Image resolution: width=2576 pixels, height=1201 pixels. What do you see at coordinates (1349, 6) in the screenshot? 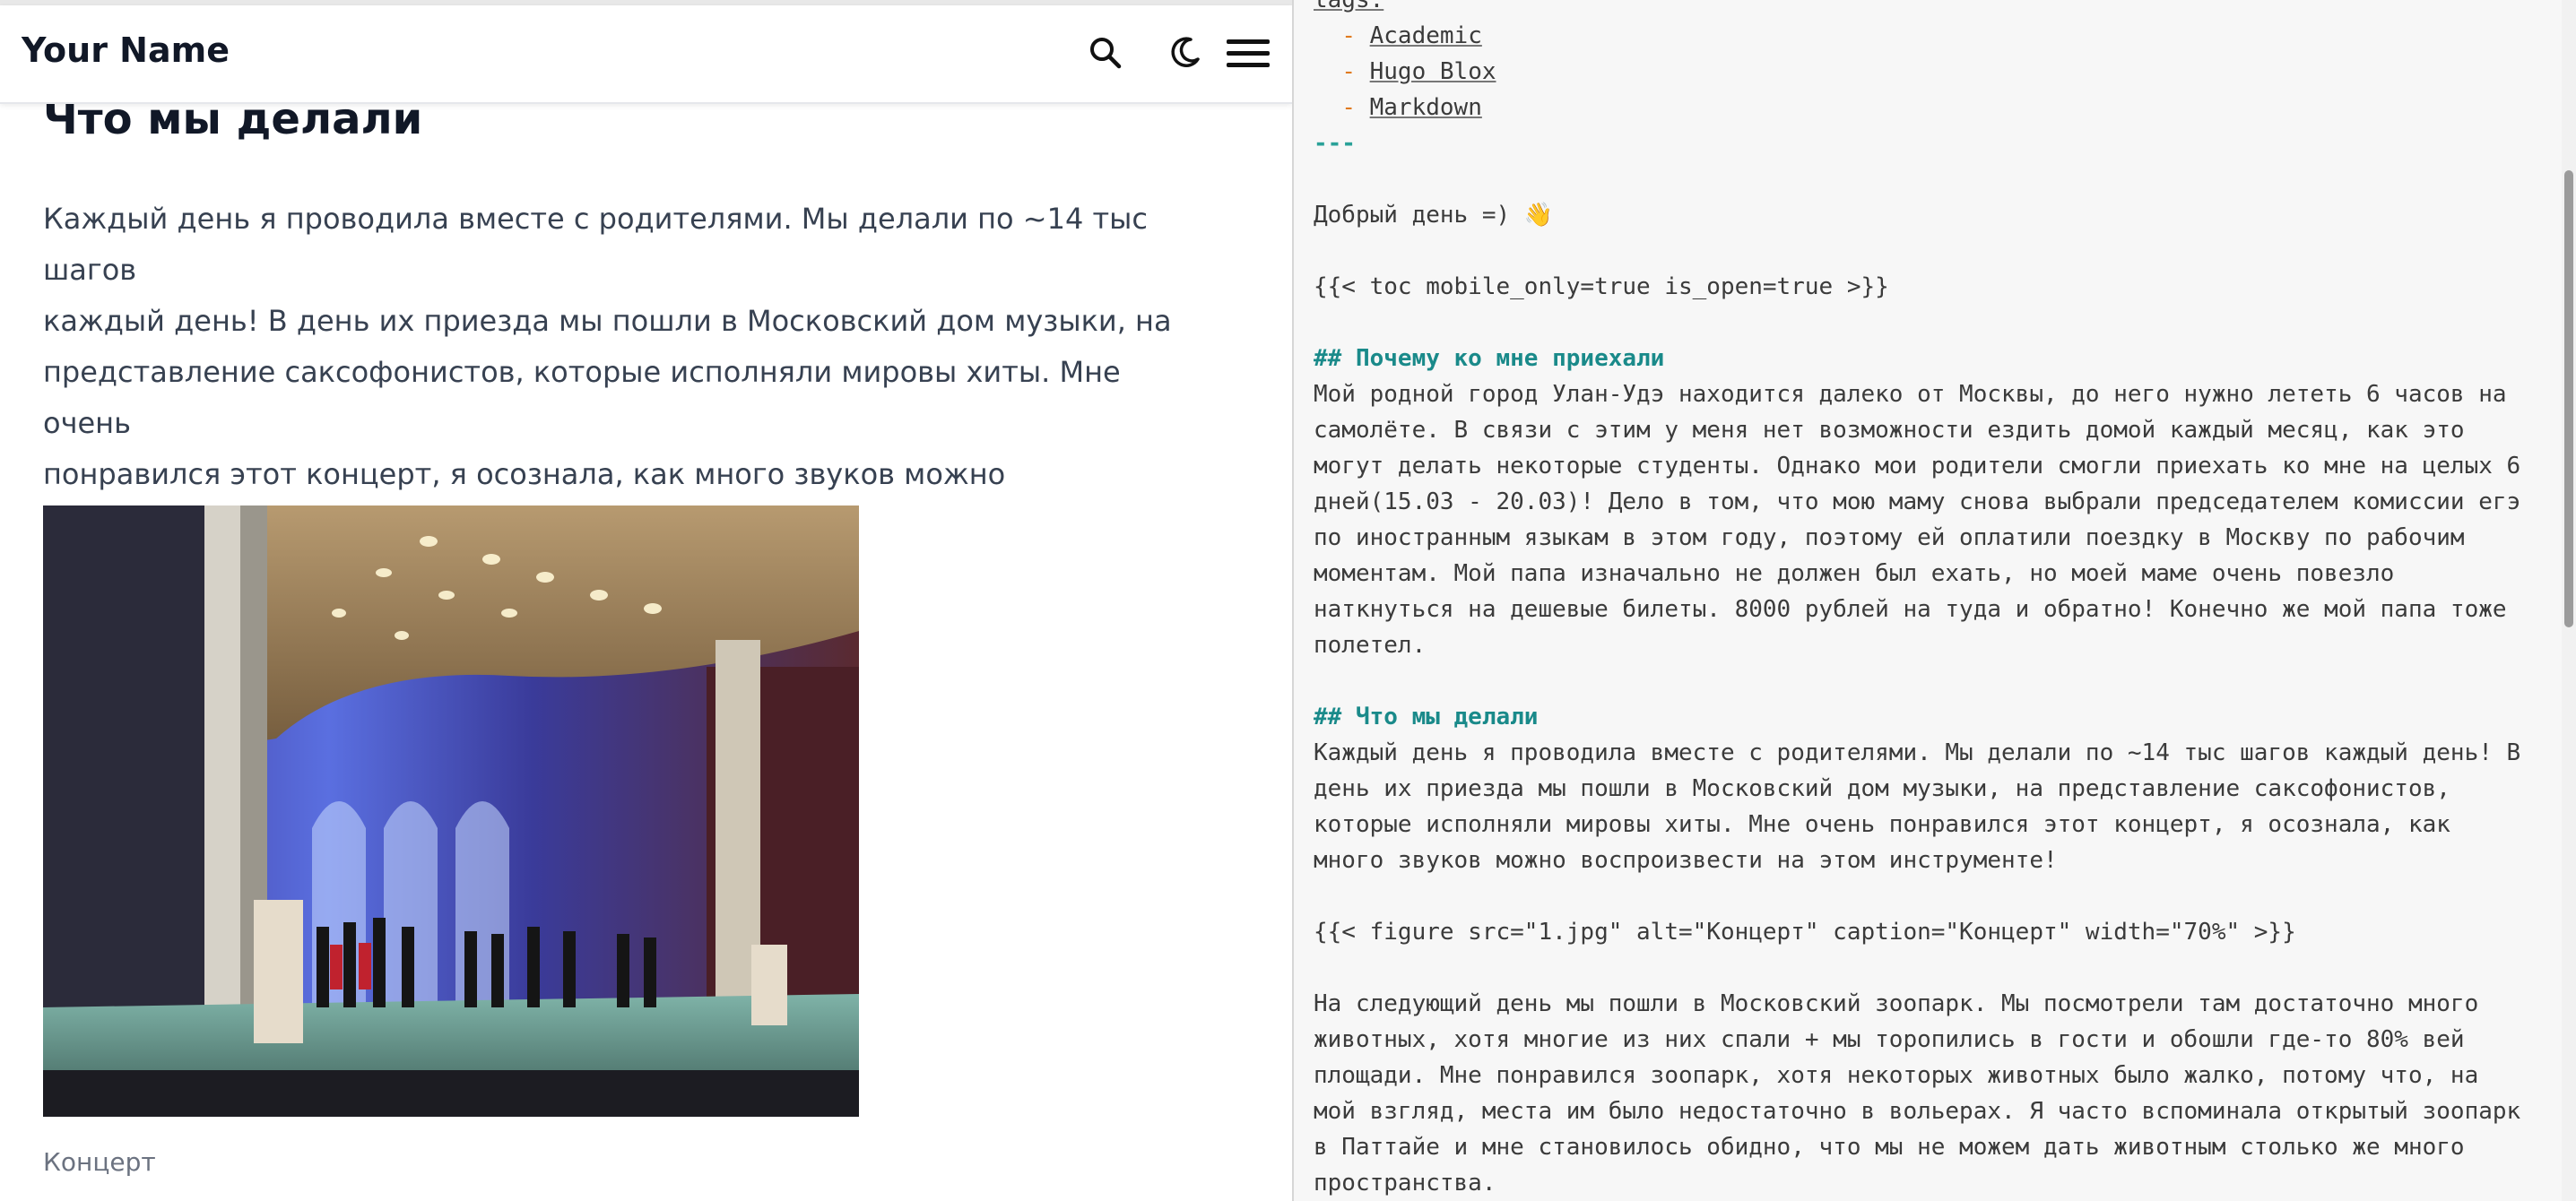
I see `tags-key: tags:` at bounding box center [1349, 6].